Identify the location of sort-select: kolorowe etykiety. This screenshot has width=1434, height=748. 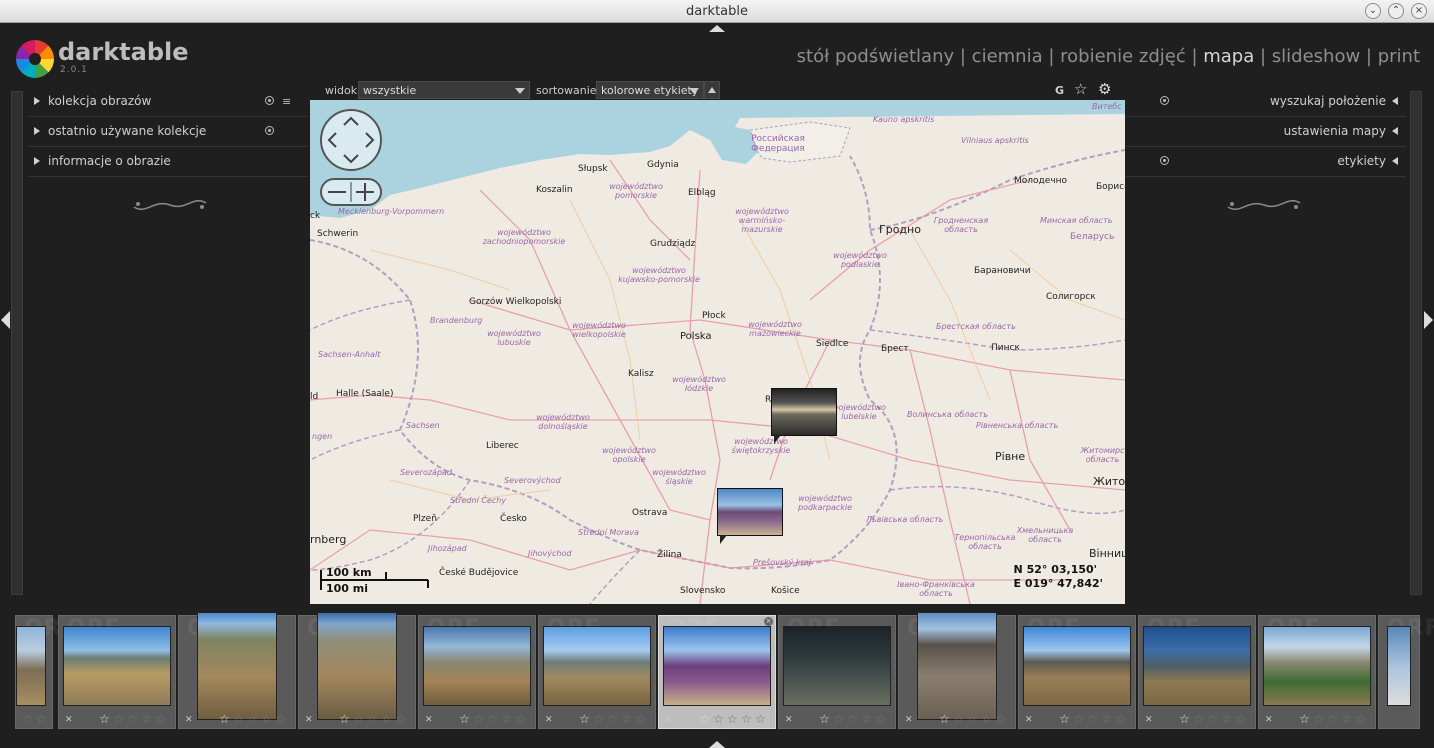
(650, 90).